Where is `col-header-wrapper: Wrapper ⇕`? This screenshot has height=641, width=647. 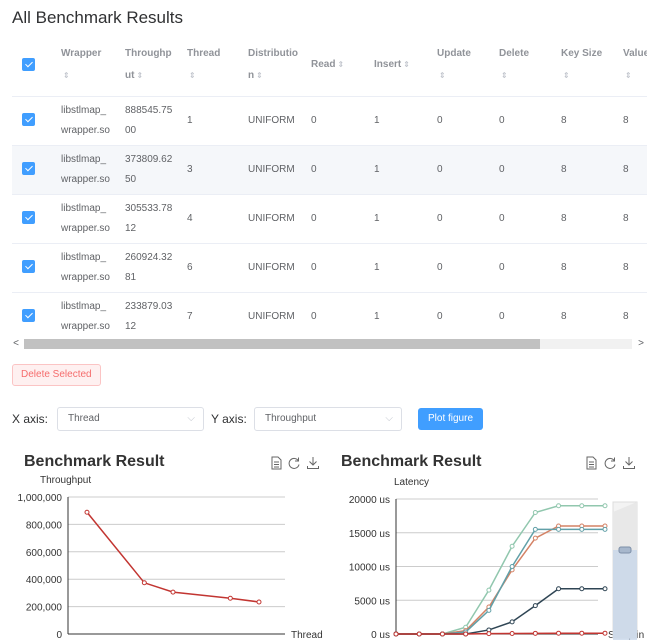 col-header-wrapper: Wrapper ⇕ is located at coordinates (89, 65).